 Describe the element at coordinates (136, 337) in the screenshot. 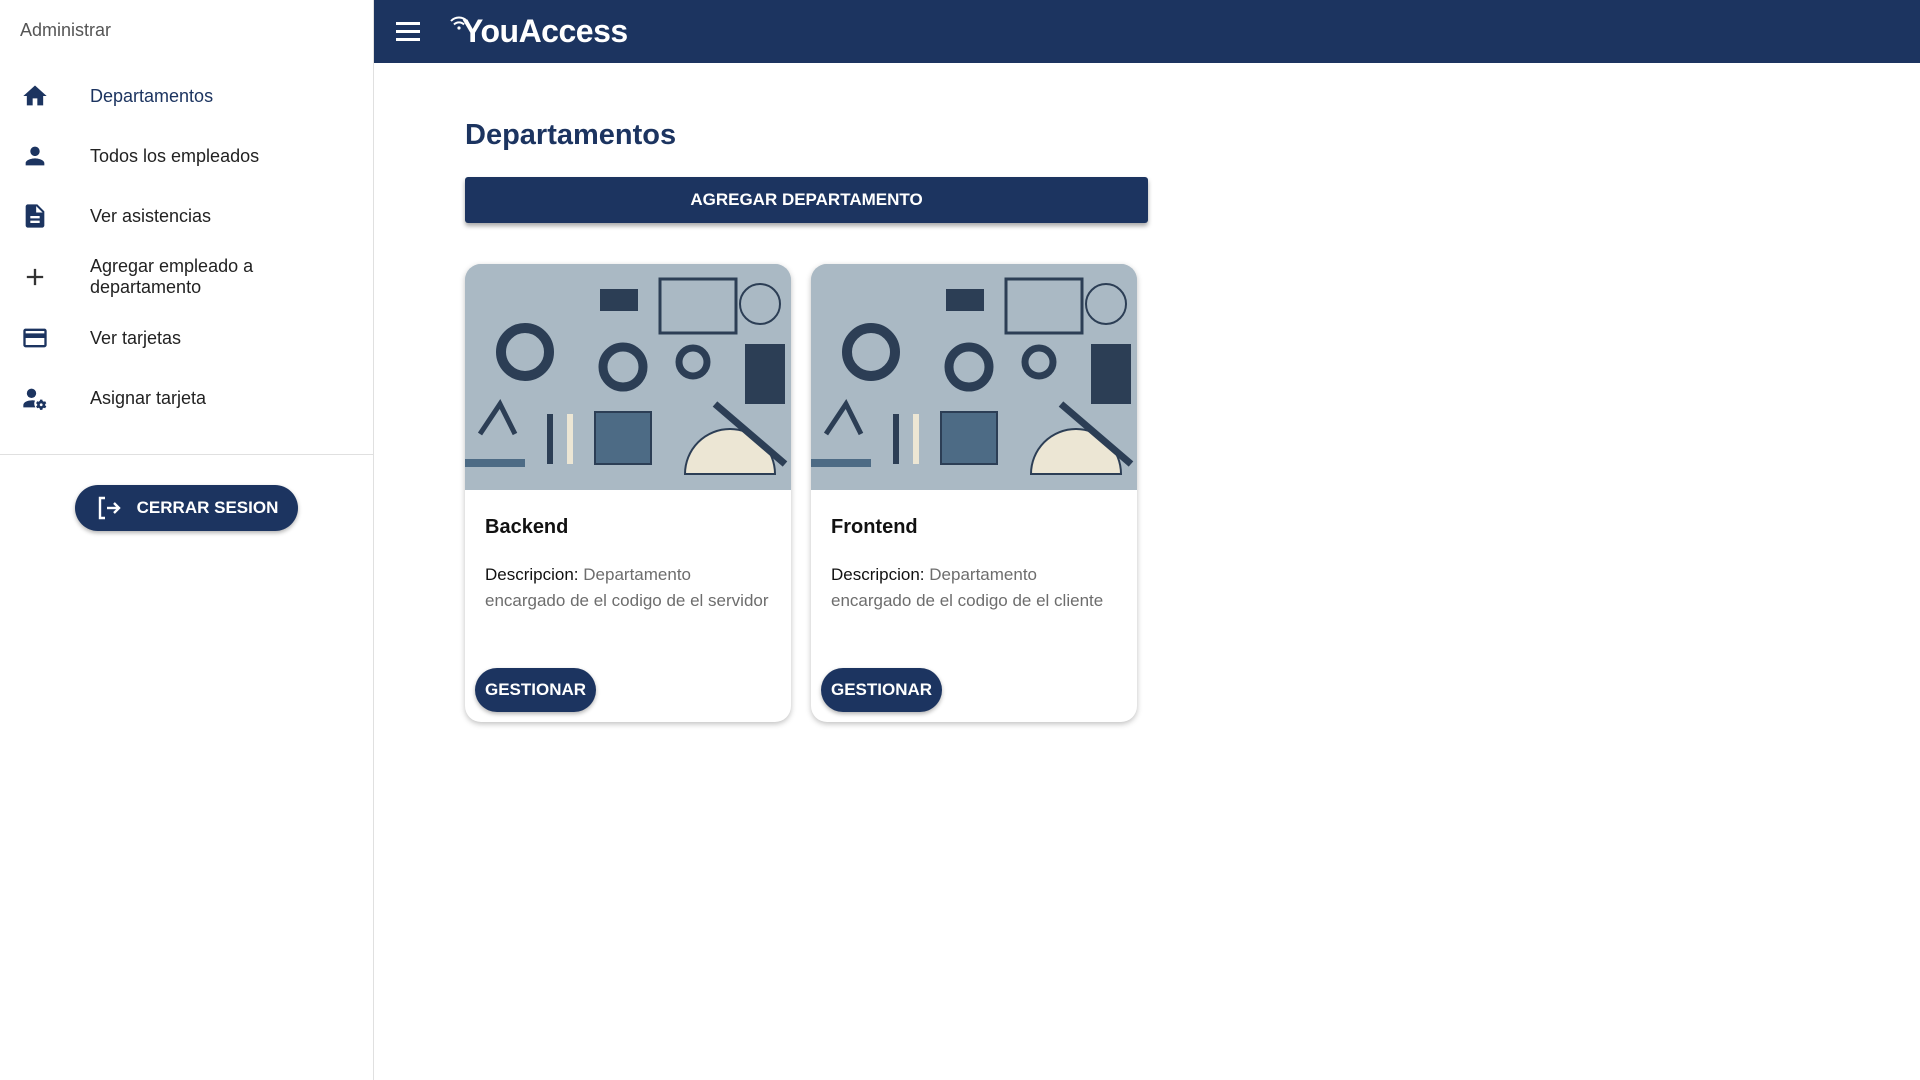

I see `sidebar-item-label: Ver tarjetas` at that location.